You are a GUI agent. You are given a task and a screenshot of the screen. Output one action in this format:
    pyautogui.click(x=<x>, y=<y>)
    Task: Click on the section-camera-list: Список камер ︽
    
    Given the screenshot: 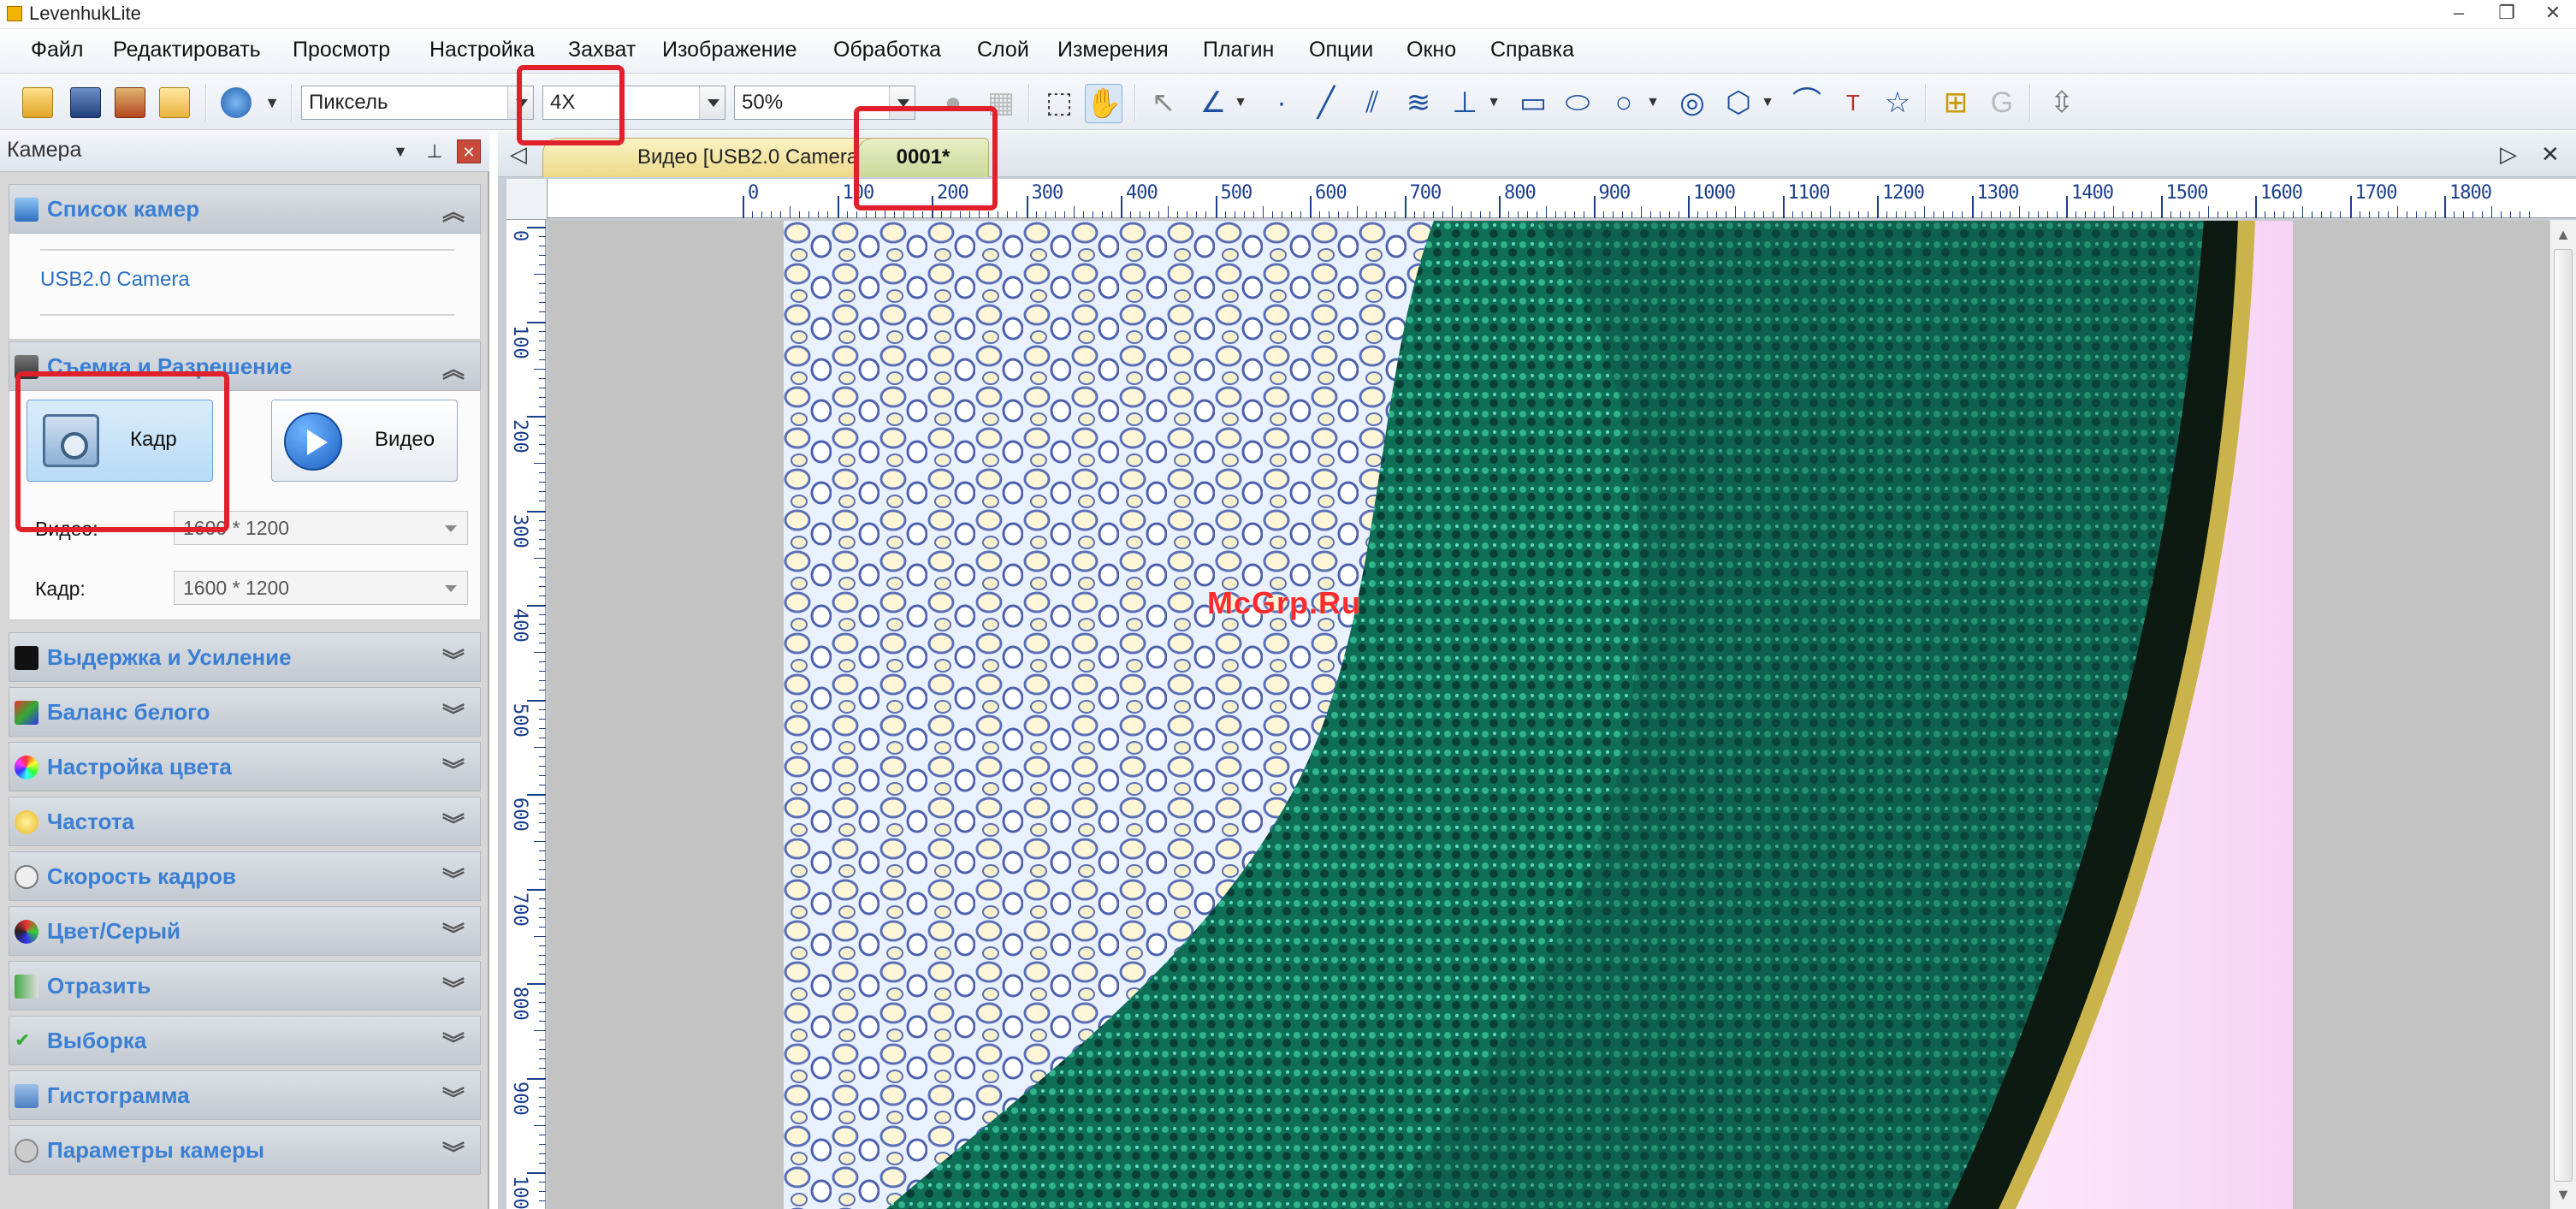 What is the action you would take?
    pyautogui.click(x=245, y=209)
    